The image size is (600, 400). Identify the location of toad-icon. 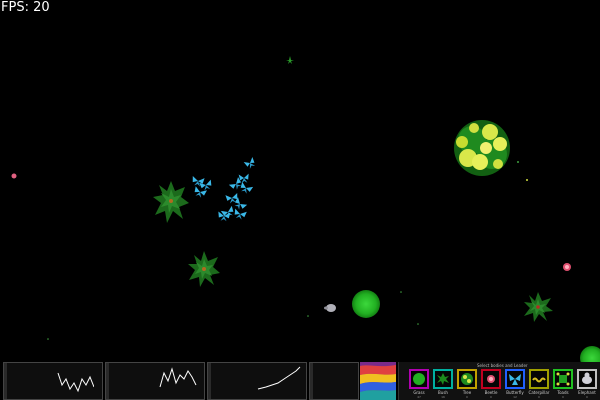
(563, 379).